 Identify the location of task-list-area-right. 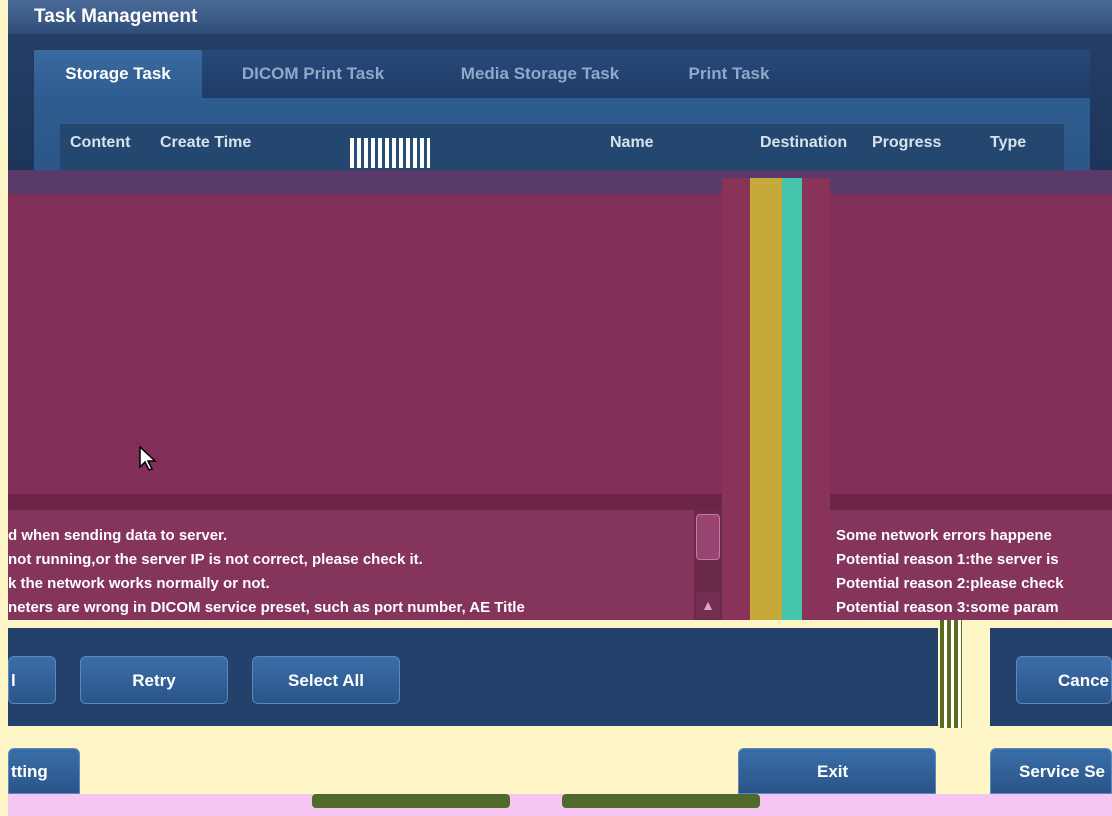
(971, 344).